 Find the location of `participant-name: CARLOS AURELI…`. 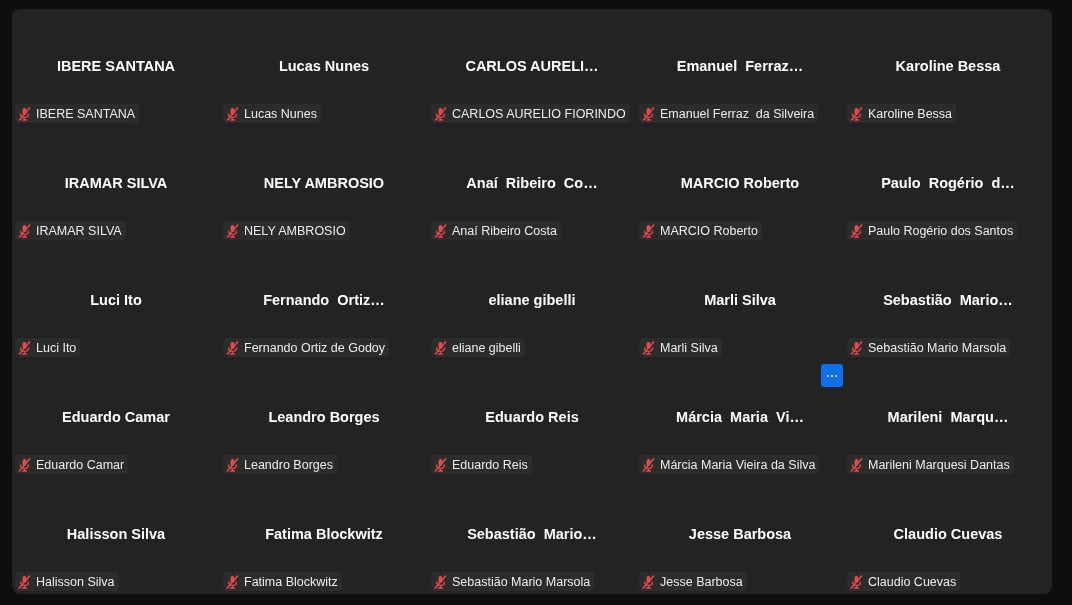

participant-name: CARLOS AURELI… is located at coordinates (532, 66).